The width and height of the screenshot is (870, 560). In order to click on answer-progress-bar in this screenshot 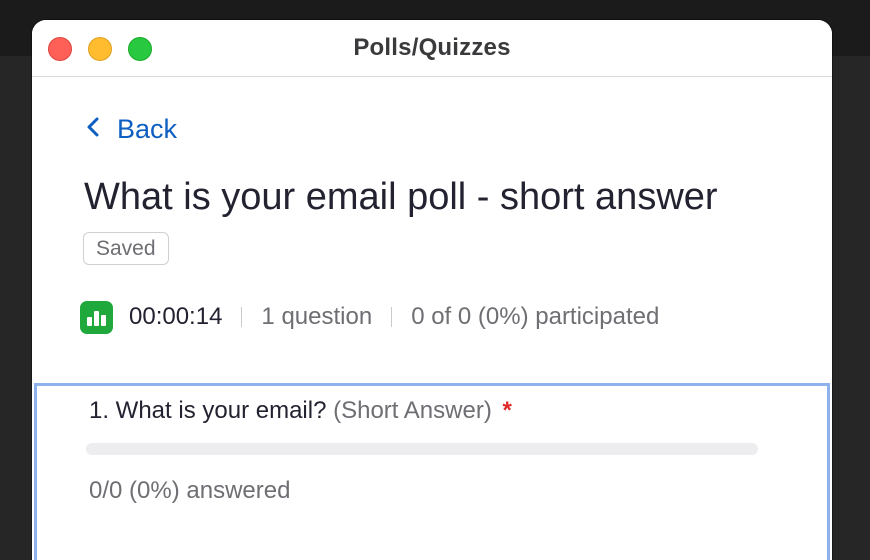, I will do `click(422, 449)`.